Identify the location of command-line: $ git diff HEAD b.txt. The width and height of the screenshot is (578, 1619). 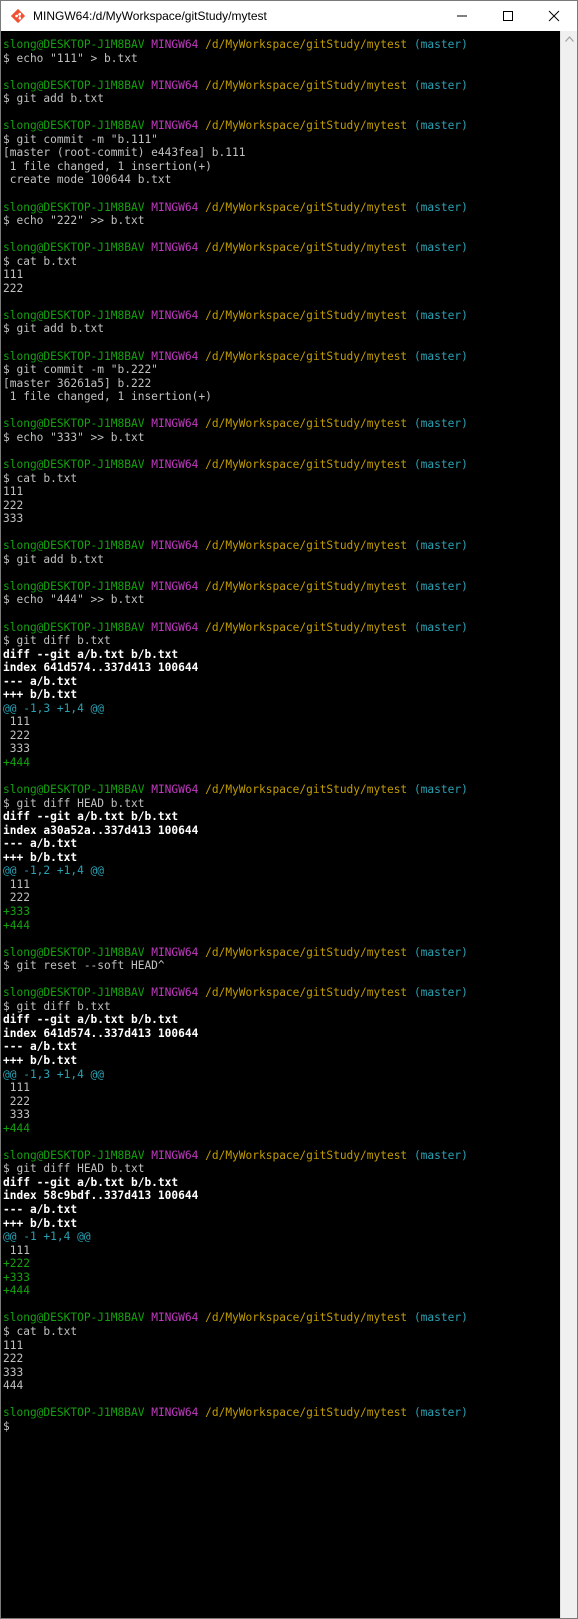
(74, 1169).